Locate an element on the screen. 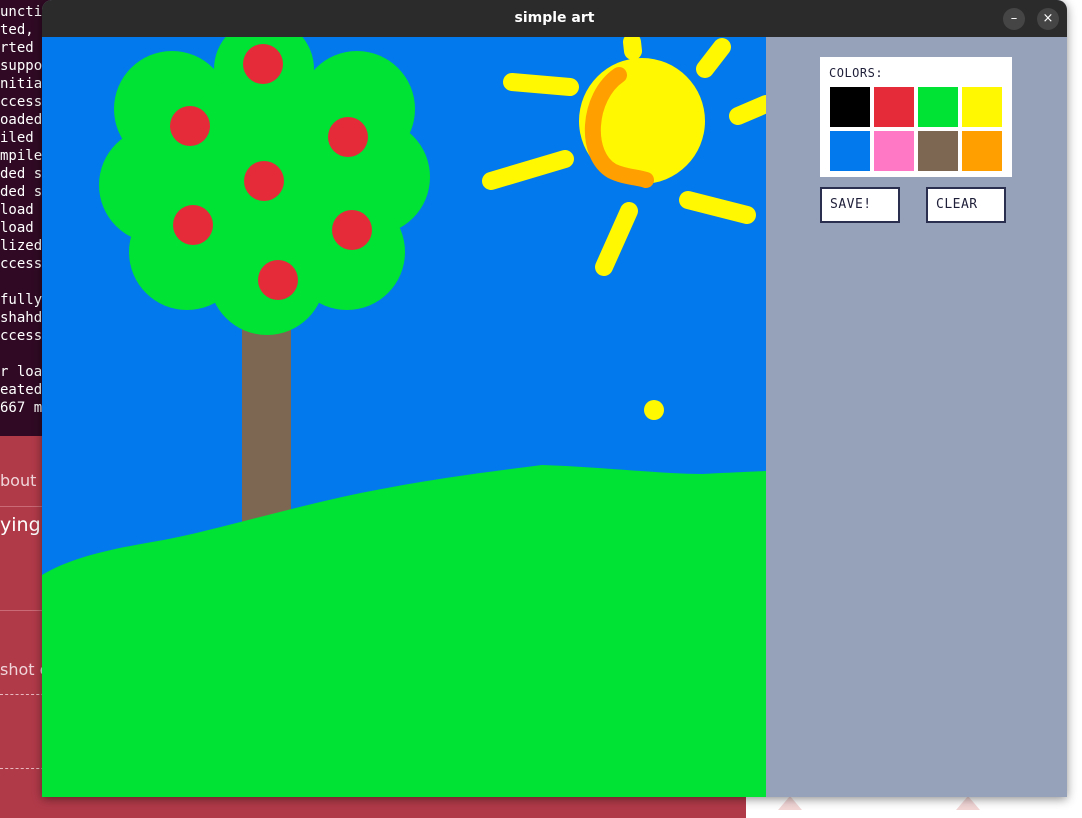 The height and width of the screenshot is (818, 1082). color-swatch-blue is located at coordinates (850, 151).